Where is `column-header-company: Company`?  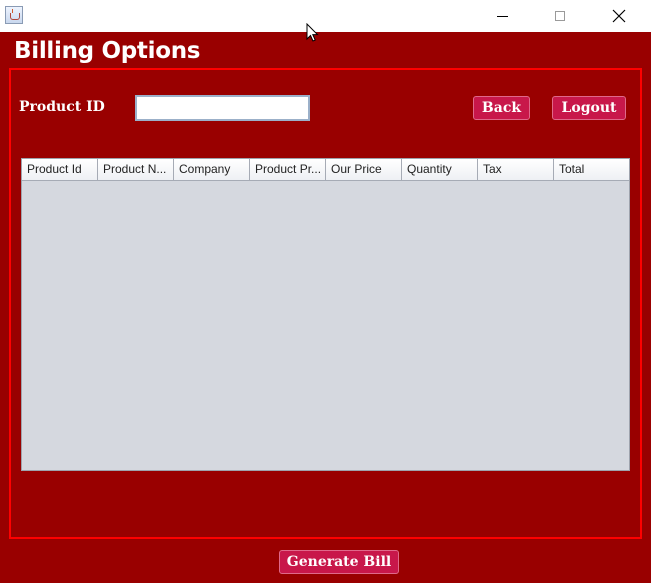 column-header-company: Company is located at coordinates (212, 169).